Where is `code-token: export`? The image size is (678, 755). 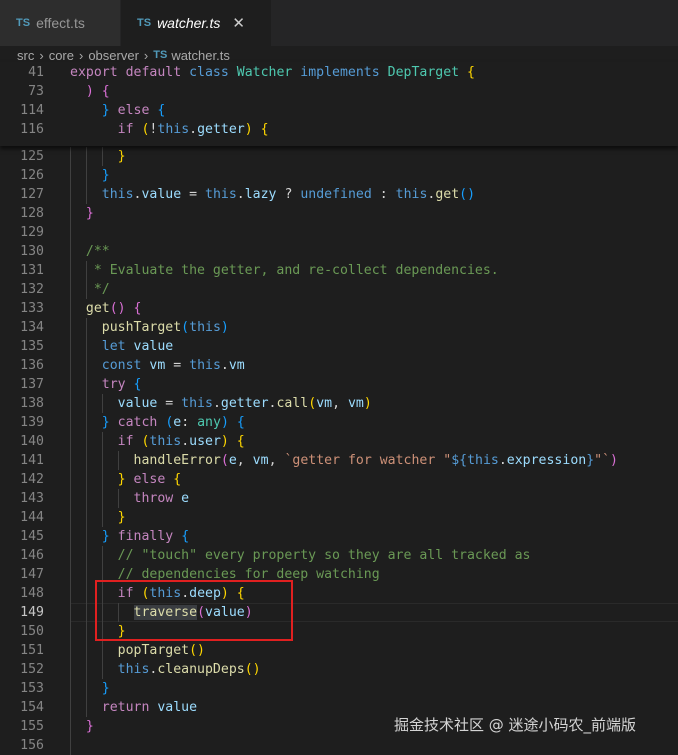 code-token: export is located at coordinates (98, 72).